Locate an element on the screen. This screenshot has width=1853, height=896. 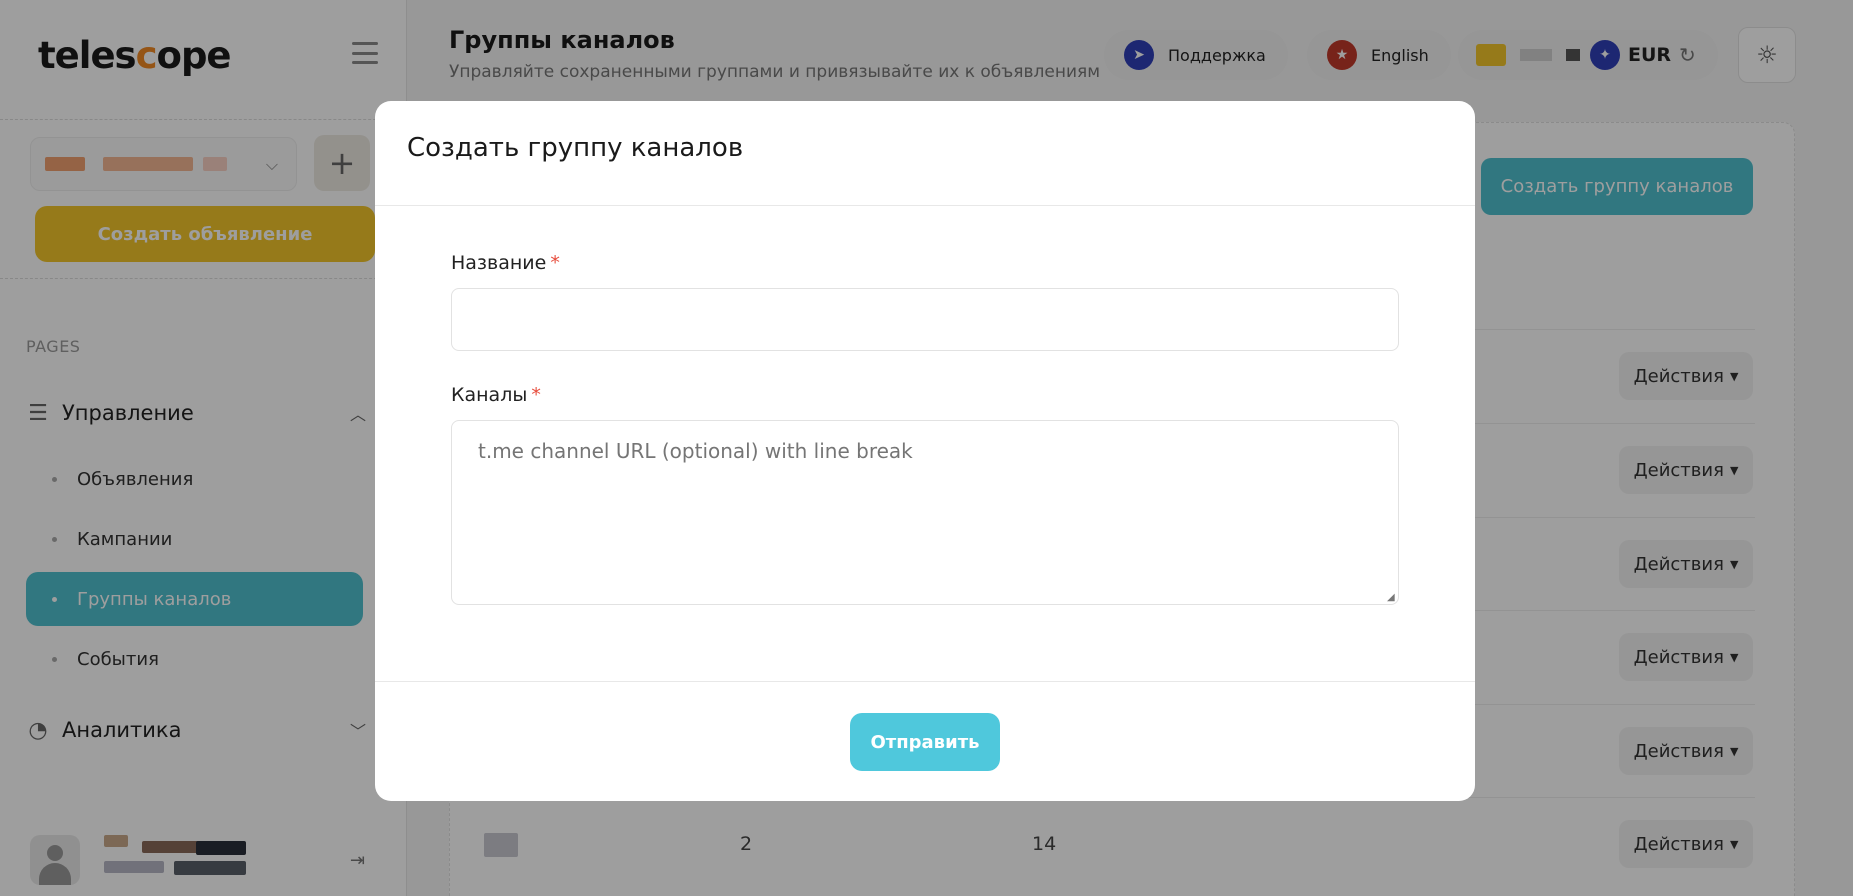
resize-handle-icon: ◢ is located at coordinates (1391, 597).